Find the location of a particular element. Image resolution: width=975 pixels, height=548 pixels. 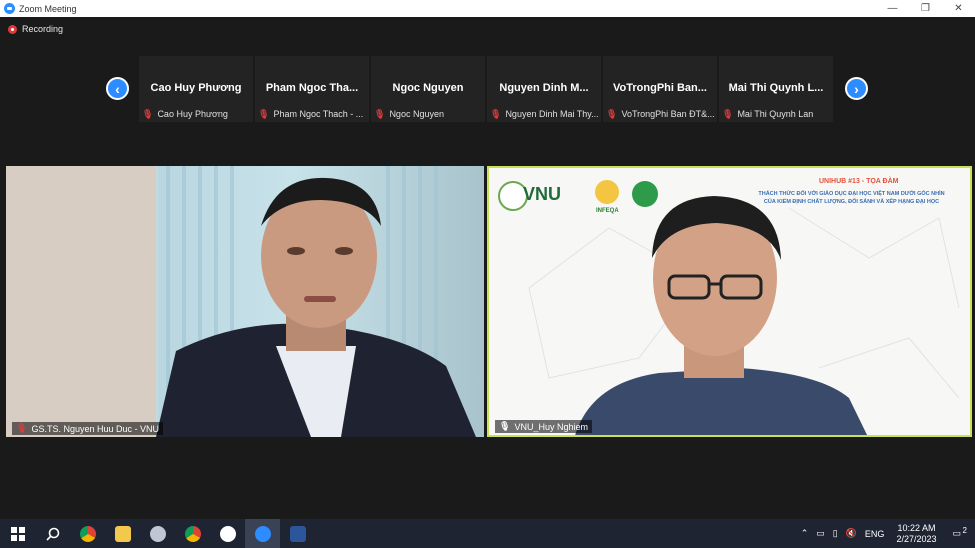

participant-name-label: 🎙 VNU_Huy Nghiem is located at coordinates (543, 426).